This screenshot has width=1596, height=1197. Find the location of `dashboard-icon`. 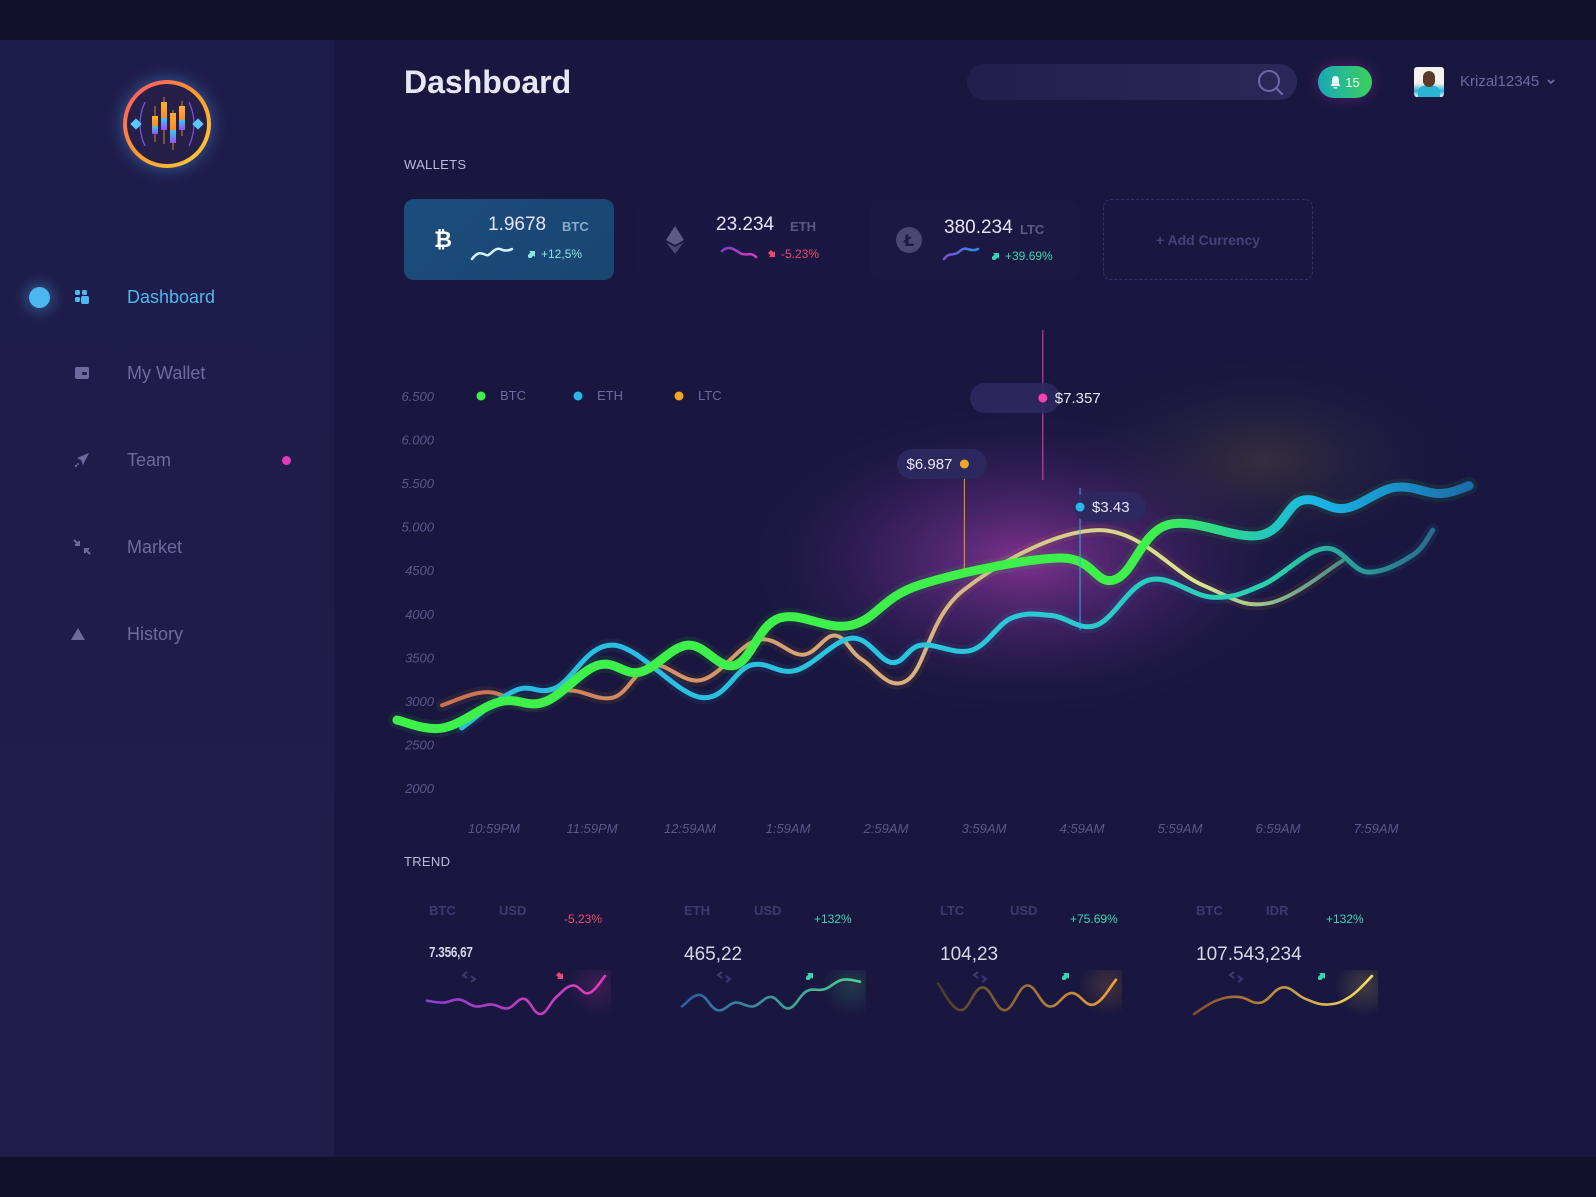

dashboard-icon is located at coordinates (82, 297).